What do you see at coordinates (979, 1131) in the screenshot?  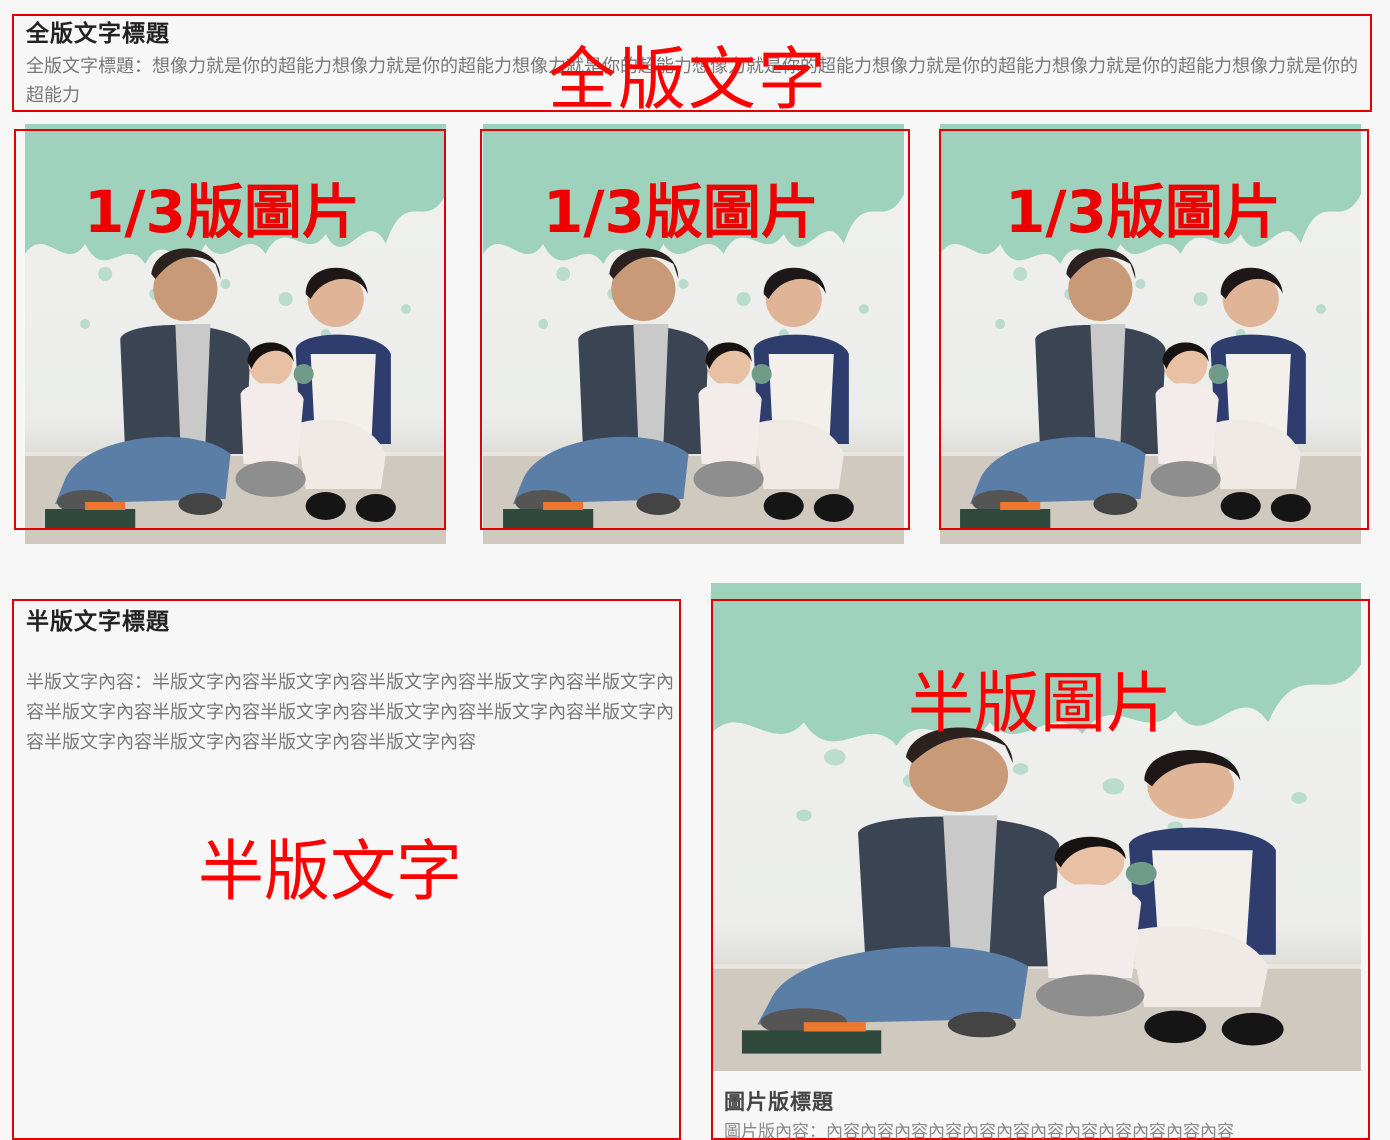 I see `image-caption-body: 圖片版內容：內容內容內容內容內容內容內容內容內容內容內容內容` at bounding box center [979, 1131].